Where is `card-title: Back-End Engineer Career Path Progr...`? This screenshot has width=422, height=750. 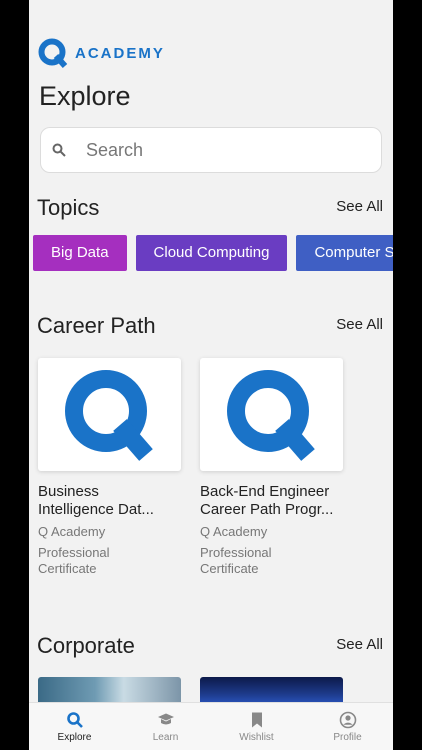 card-title: Back-End Engineer Career Path Progr... is located at coordinates (270, 501).